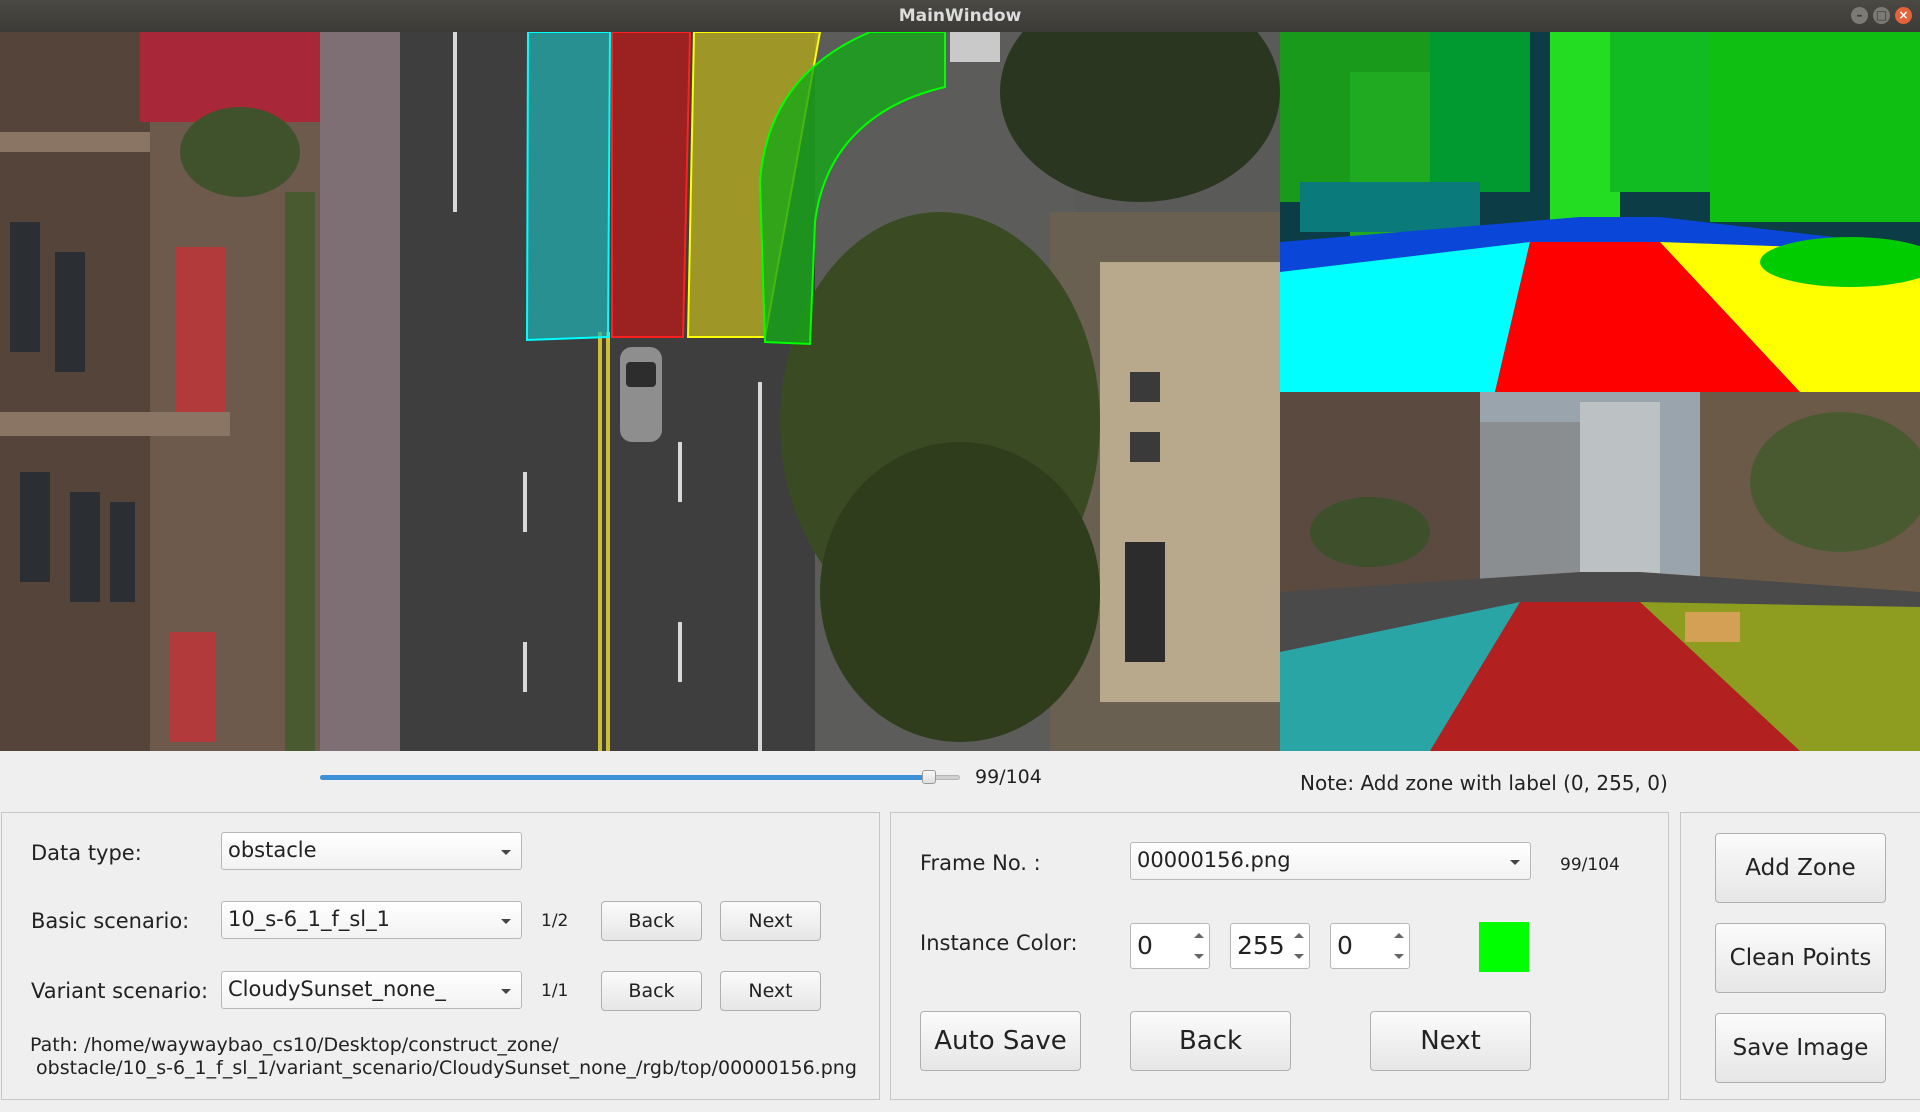 Image resolution: width=1920 pixels, height=1112 pixels. Describe the element at coordinates (1504, 947) in the screenshot. I see `instance-color-swatch` at that location.